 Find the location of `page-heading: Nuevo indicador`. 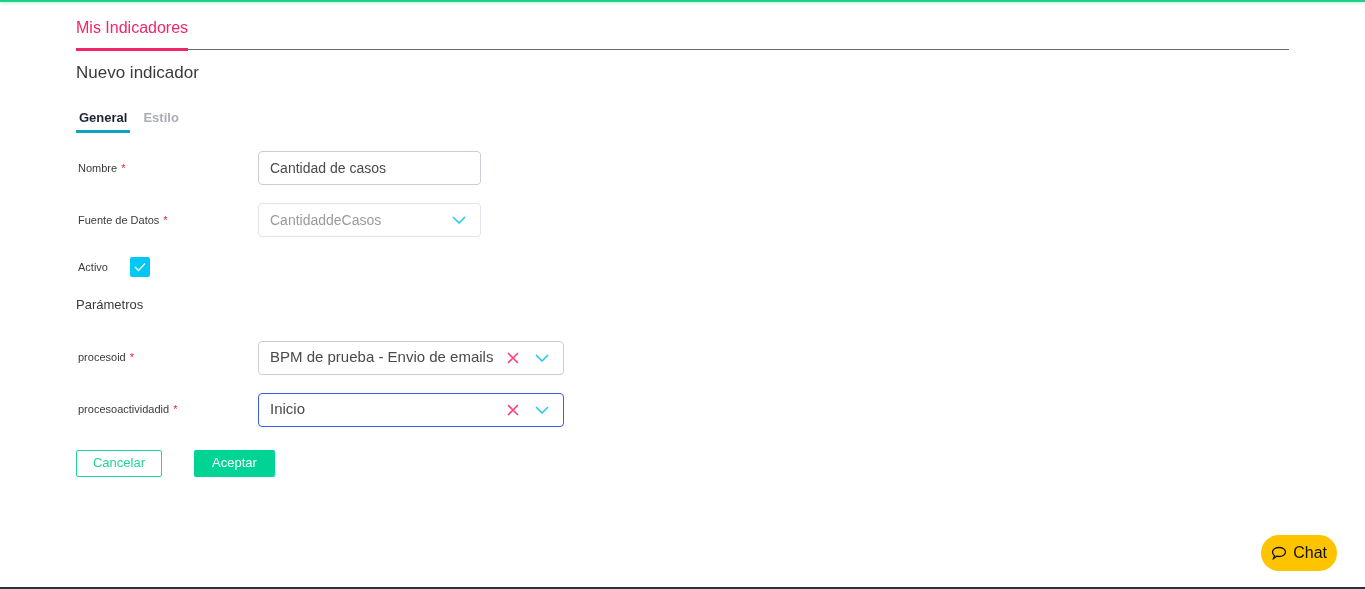

page-heading: Nuevo indicador is located at coordinates (138, 73).